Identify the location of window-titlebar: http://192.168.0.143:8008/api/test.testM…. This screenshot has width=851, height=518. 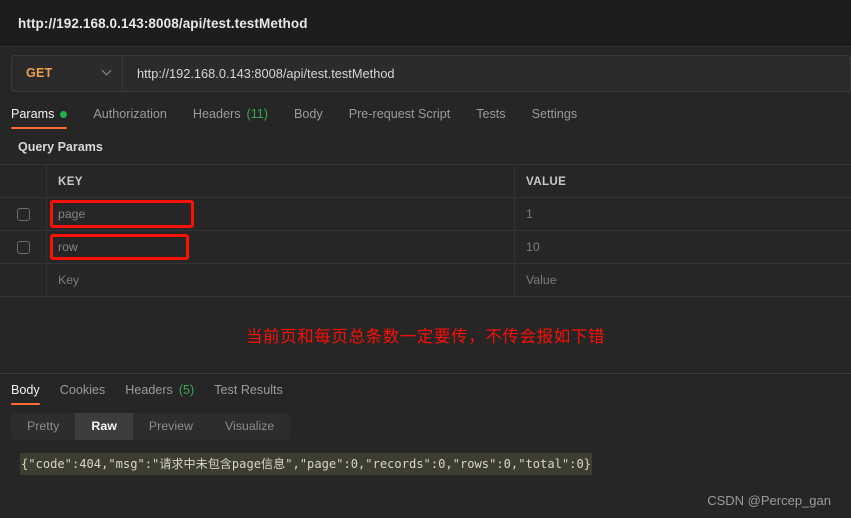
(425, 23).